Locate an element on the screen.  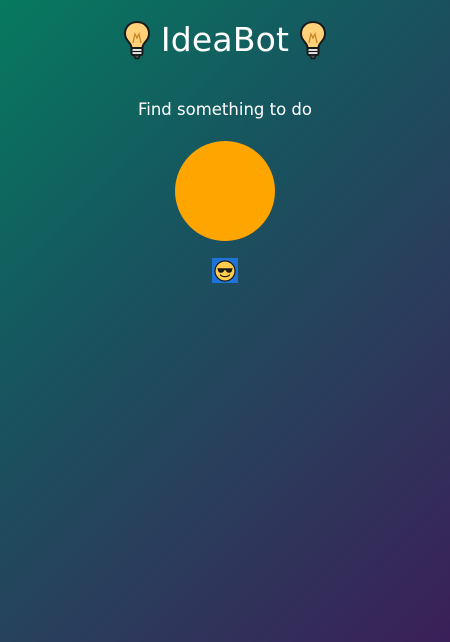
smiling-face-with-sunglasses-icon is located at coordinates (225, 270).